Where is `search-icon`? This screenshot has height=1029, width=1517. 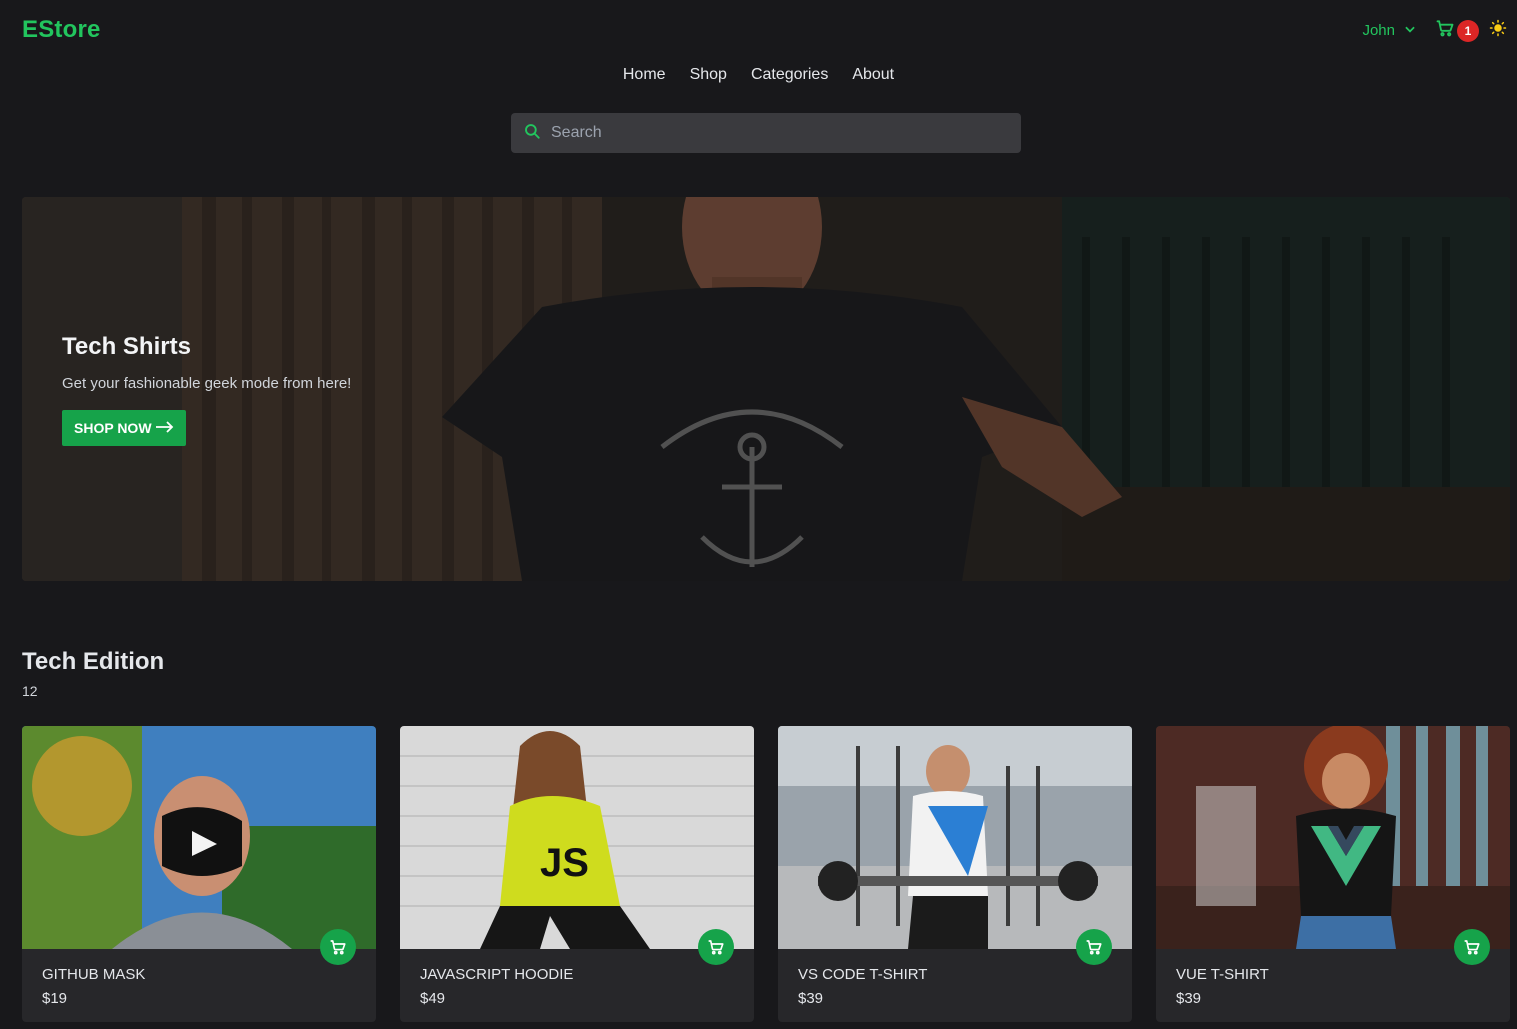
search-icon is located at coordinates (532, 133).